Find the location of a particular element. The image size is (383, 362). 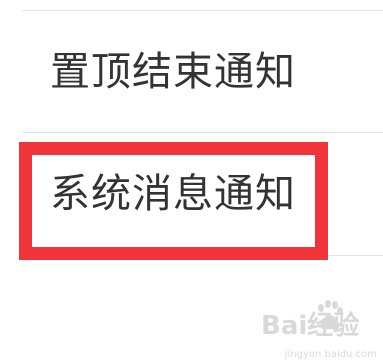

settings-item-label: 系统消息通知 is located at coordinates (173, 194).